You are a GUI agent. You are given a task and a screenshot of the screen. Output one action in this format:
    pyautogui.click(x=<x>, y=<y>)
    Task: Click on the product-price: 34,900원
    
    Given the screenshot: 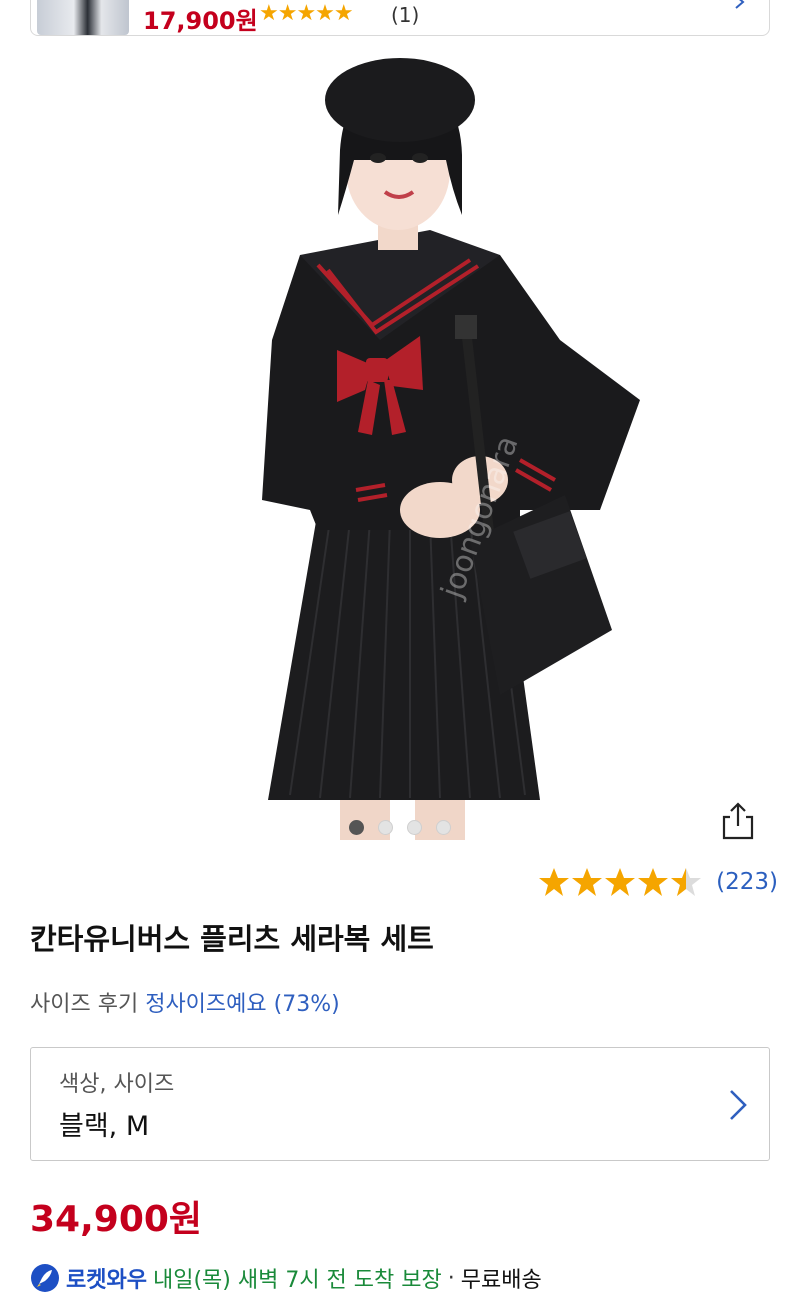 What is the action you would take?
    pyautogui.click(x=116, y=1219)
    